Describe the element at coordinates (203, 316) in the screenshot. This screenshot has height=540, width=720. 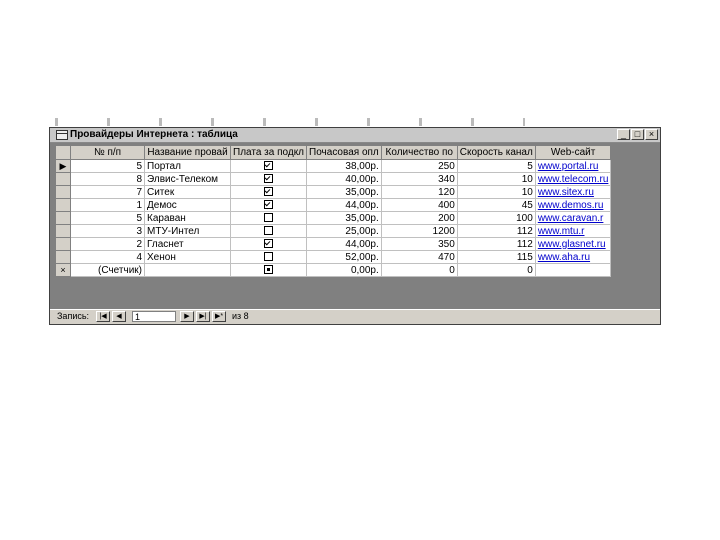
I see `last-record-button: ▶|` at that location.